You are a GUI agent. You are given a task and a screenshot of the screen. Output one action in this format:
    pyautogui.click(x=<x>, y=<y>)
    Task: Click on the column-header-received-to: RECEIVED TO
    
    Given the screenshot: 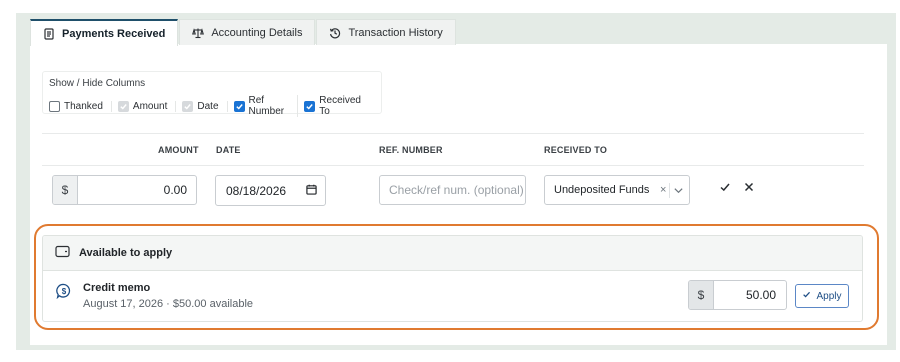 What is the action you would take?
    pyautogui.click(x=576, y=150)
    